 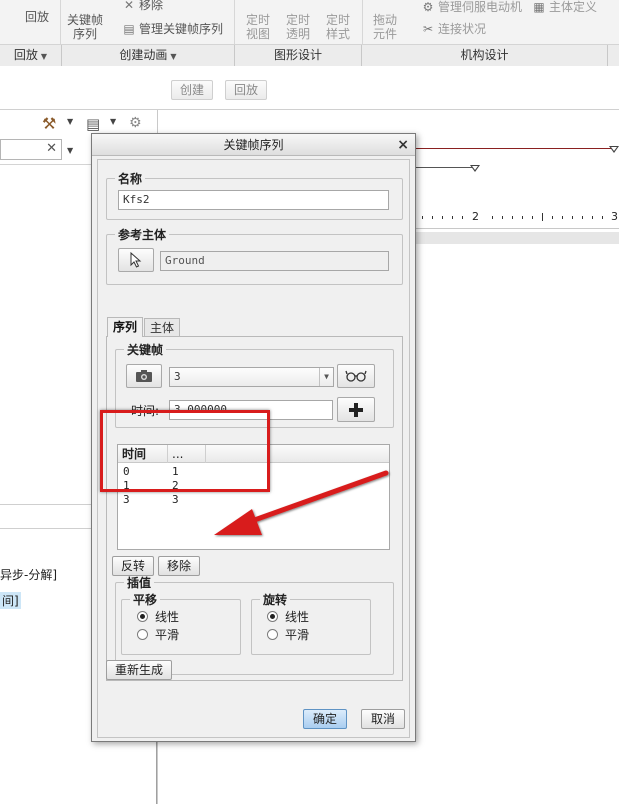 I want to click on connection-icon: ✂, so click(x=428, y=29).